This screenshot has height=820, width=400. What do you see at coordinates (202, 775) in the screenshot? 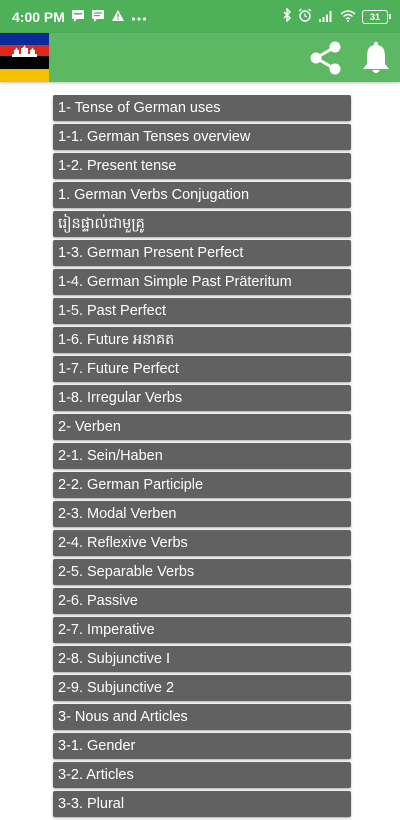
I see `lesson-item: 3-2. Articles` at bounding box center [202, 775].